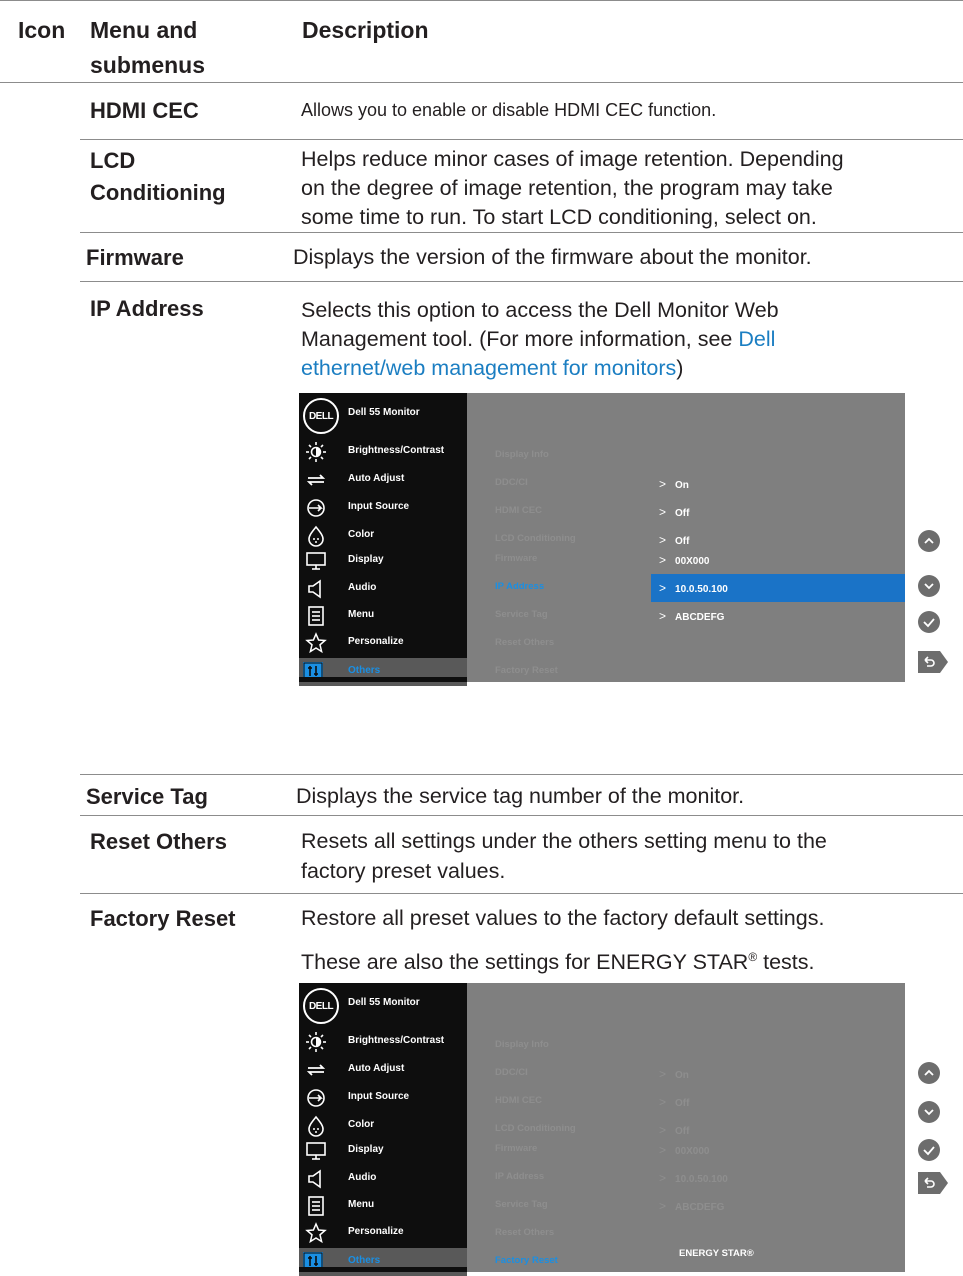 This screenshot has height=1276, width=963. What do you see at coordinates (692, 616) in the screenshot?
I see `osd-value-service-tag: > ABCDEFG` at bounding box center [692, 616].